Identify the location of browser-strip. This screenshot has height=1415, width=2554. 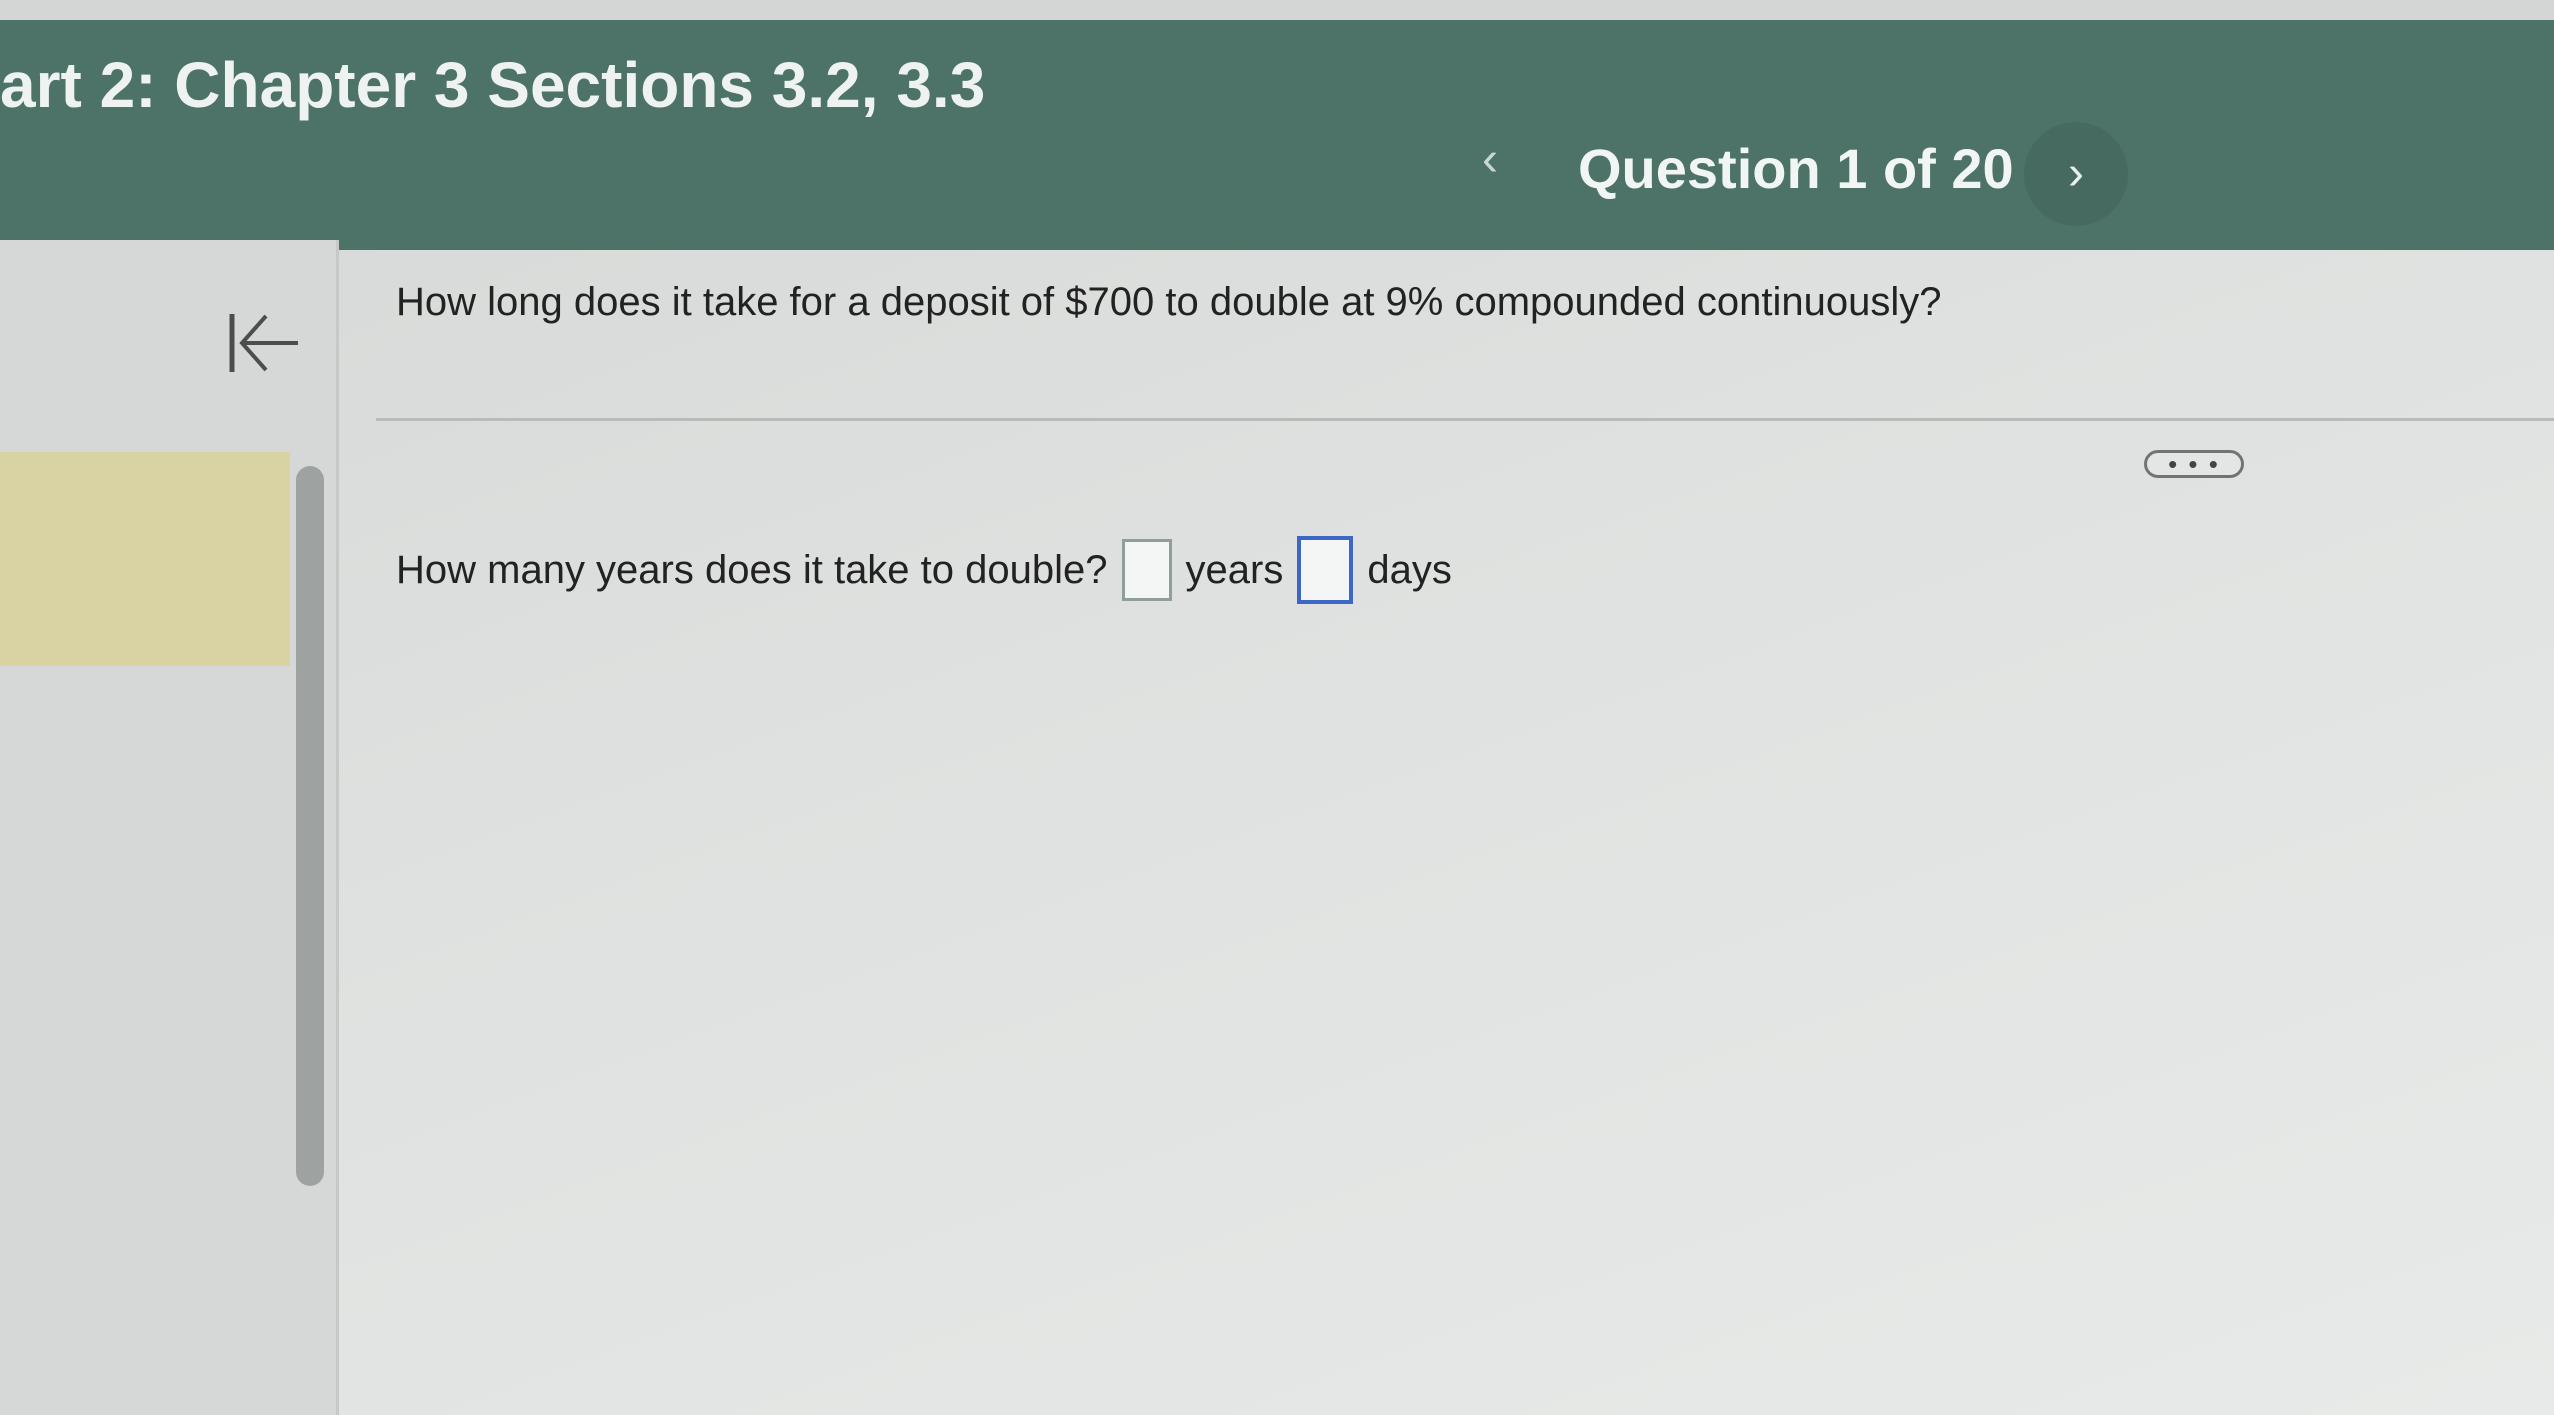
(1277, 10).